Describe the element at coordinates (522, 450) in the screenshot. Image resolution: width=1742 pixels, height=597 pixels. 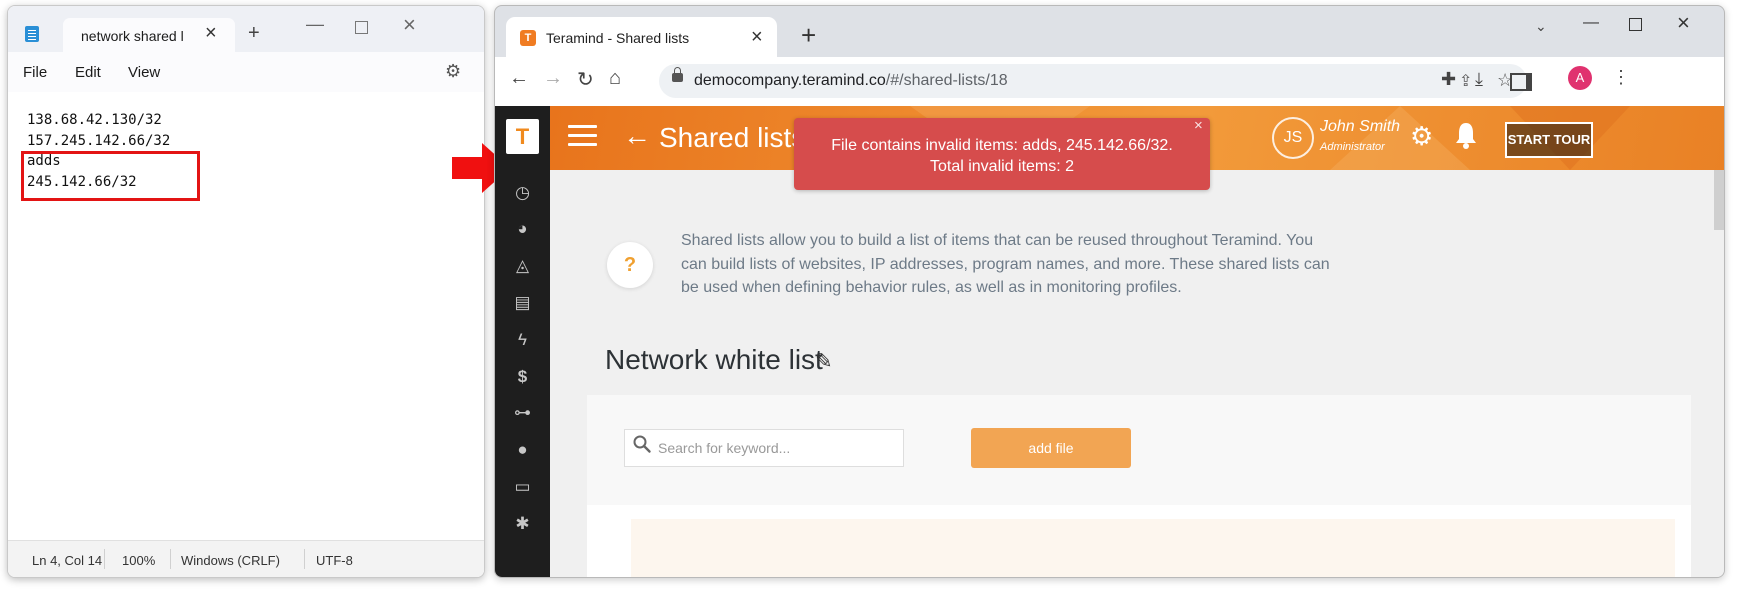
I see `users-icon: ●` at that location.